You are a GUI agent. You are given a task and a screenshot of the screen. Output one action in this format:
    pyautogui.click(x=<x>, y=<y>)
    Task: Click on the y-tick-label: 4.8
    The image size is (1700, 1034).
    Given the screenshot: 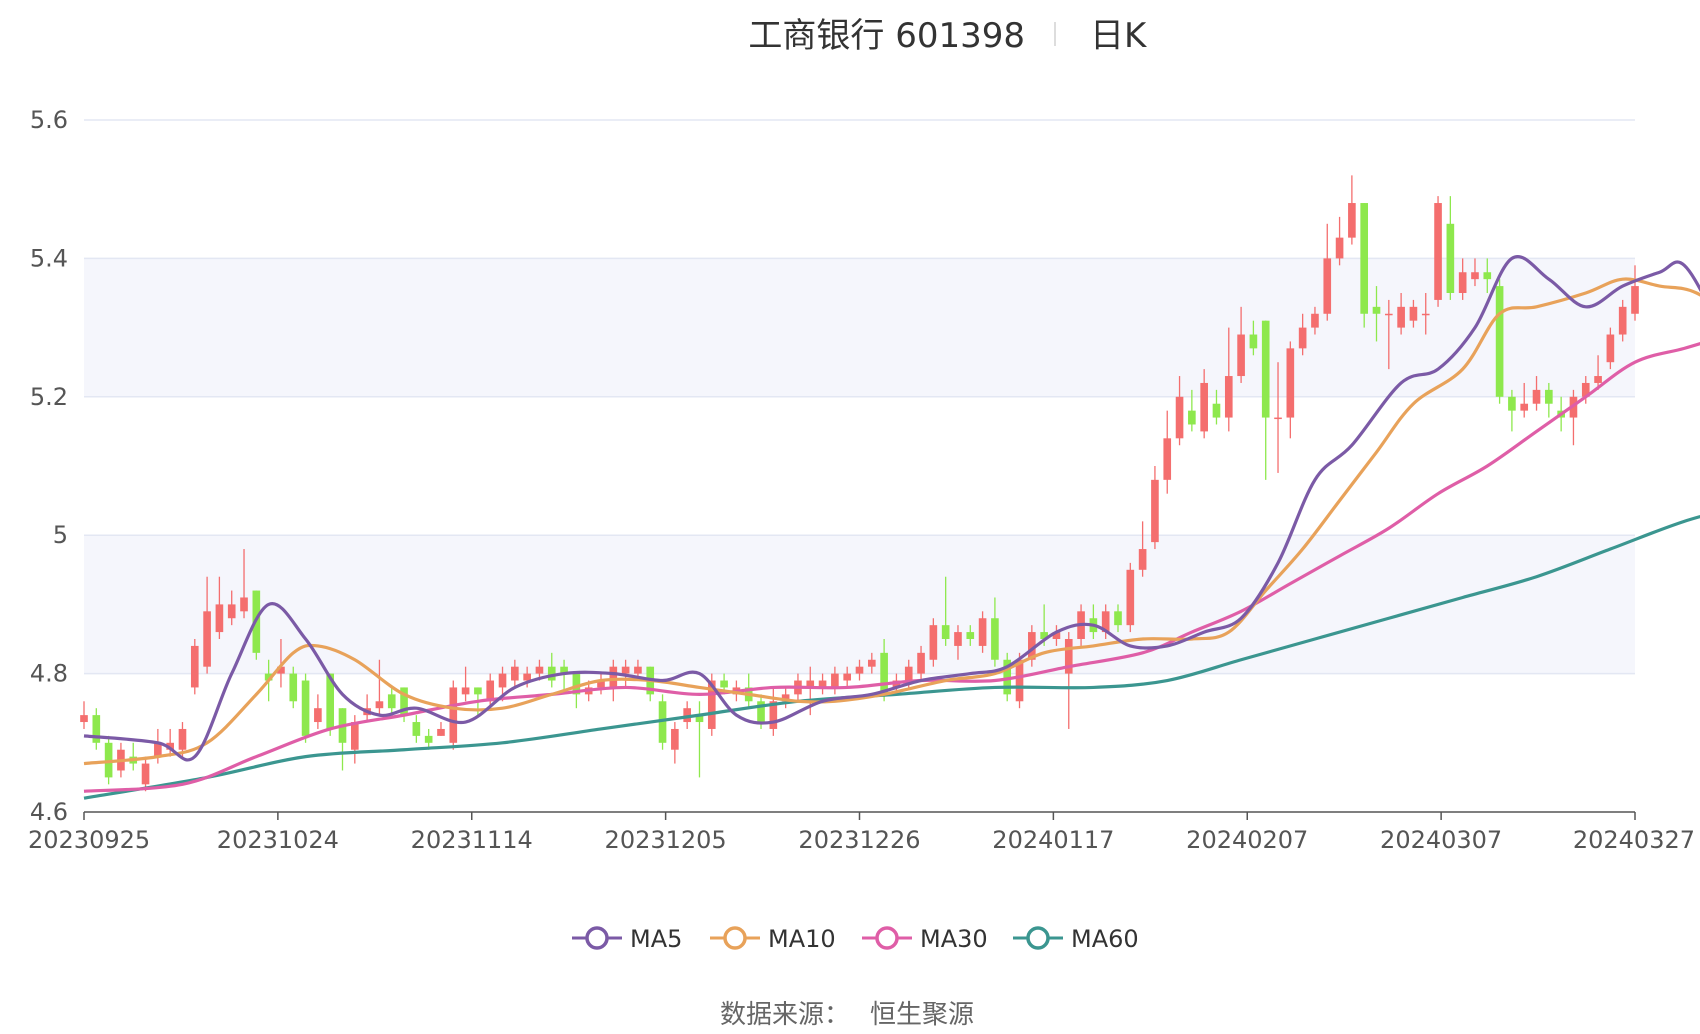 What is the action you would take?
    pyautogui.click(x=49, y=674)
    